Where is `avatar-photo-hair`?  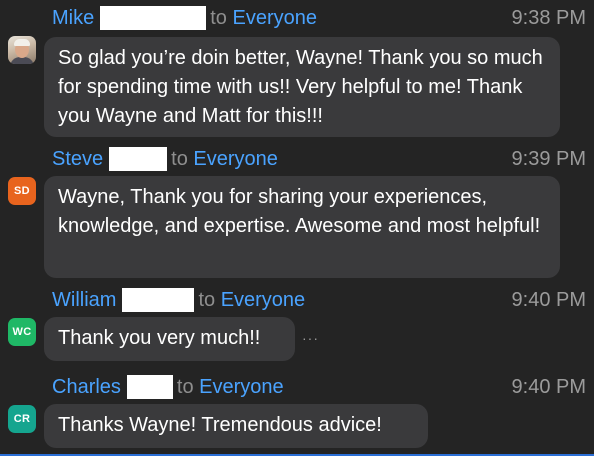 avatar-photo-hair is located at coordinates (22, 42).